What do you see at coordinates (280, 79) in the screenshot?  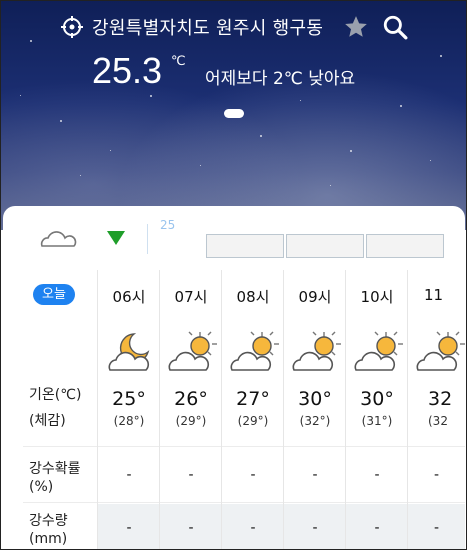 I see `temperature-comparison: 어제보다 2℃ 낮아요` at bounding box center [280, 79].